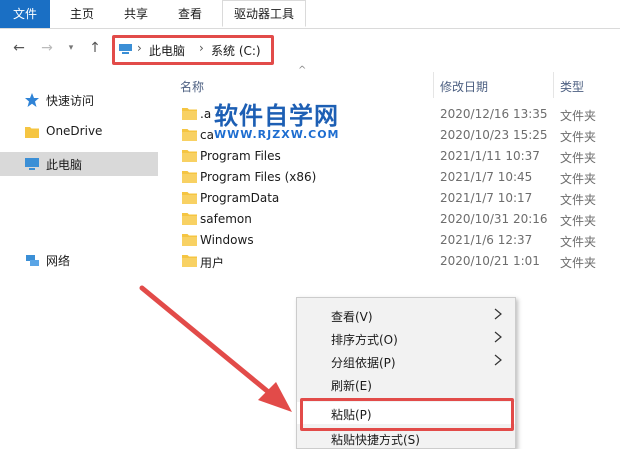 This screenshot has width=620, height=449. I want to click on ribbon: 文件 主页 共享 查看 驱动器工具, so click(310, 14).